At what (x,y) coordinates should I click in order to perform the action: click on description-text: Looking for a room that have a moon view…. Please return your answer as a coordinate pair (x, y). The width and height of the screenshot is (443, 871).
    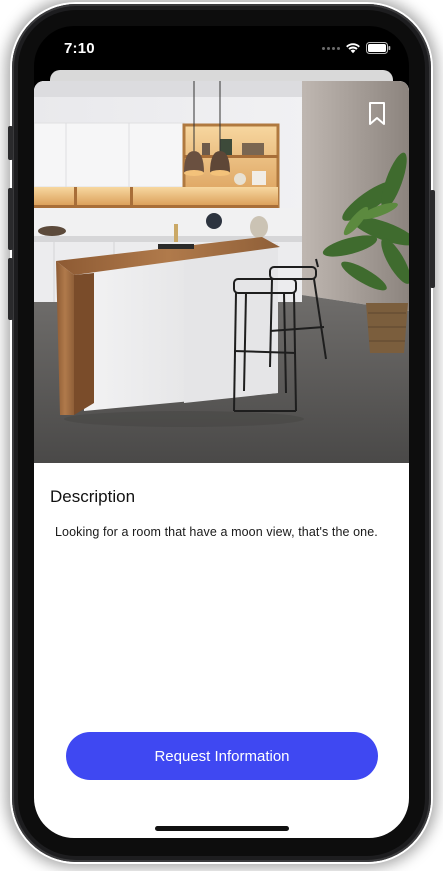
    Looking at the image, I should click on (216, 532).